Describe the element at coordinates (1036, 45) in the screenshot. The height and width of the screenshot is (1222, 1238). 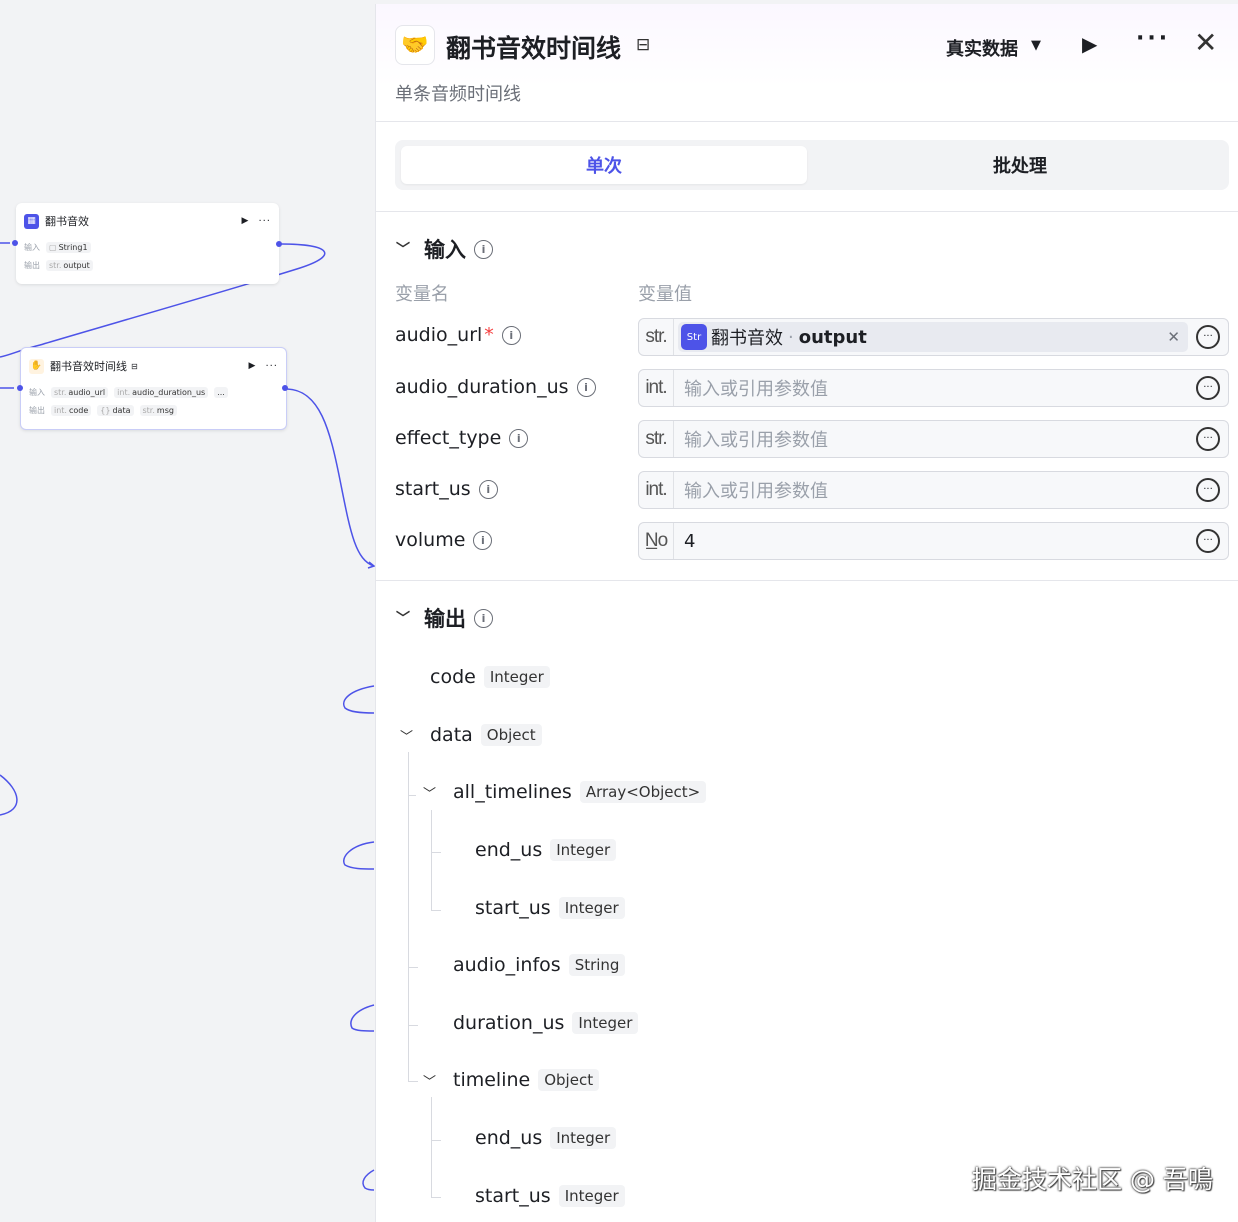
I see `caret-down-icon: ▼` at that location.